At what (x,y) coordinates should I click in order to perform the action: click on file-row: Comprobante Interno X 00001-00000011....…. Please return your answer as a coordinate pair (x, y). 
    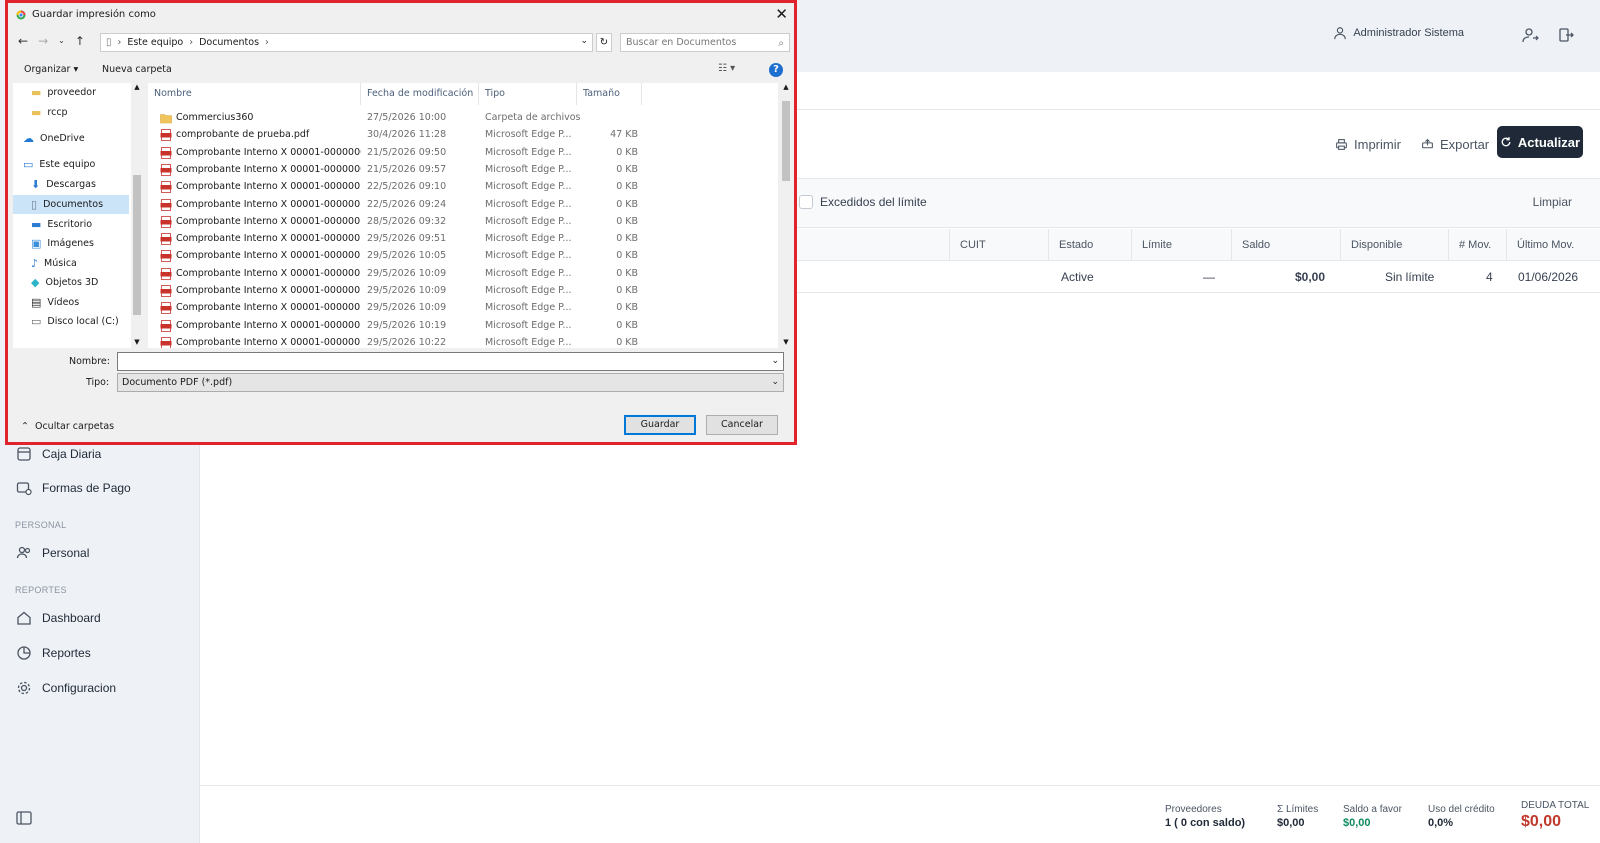
    Looking at the image, I should click on (463, 205).